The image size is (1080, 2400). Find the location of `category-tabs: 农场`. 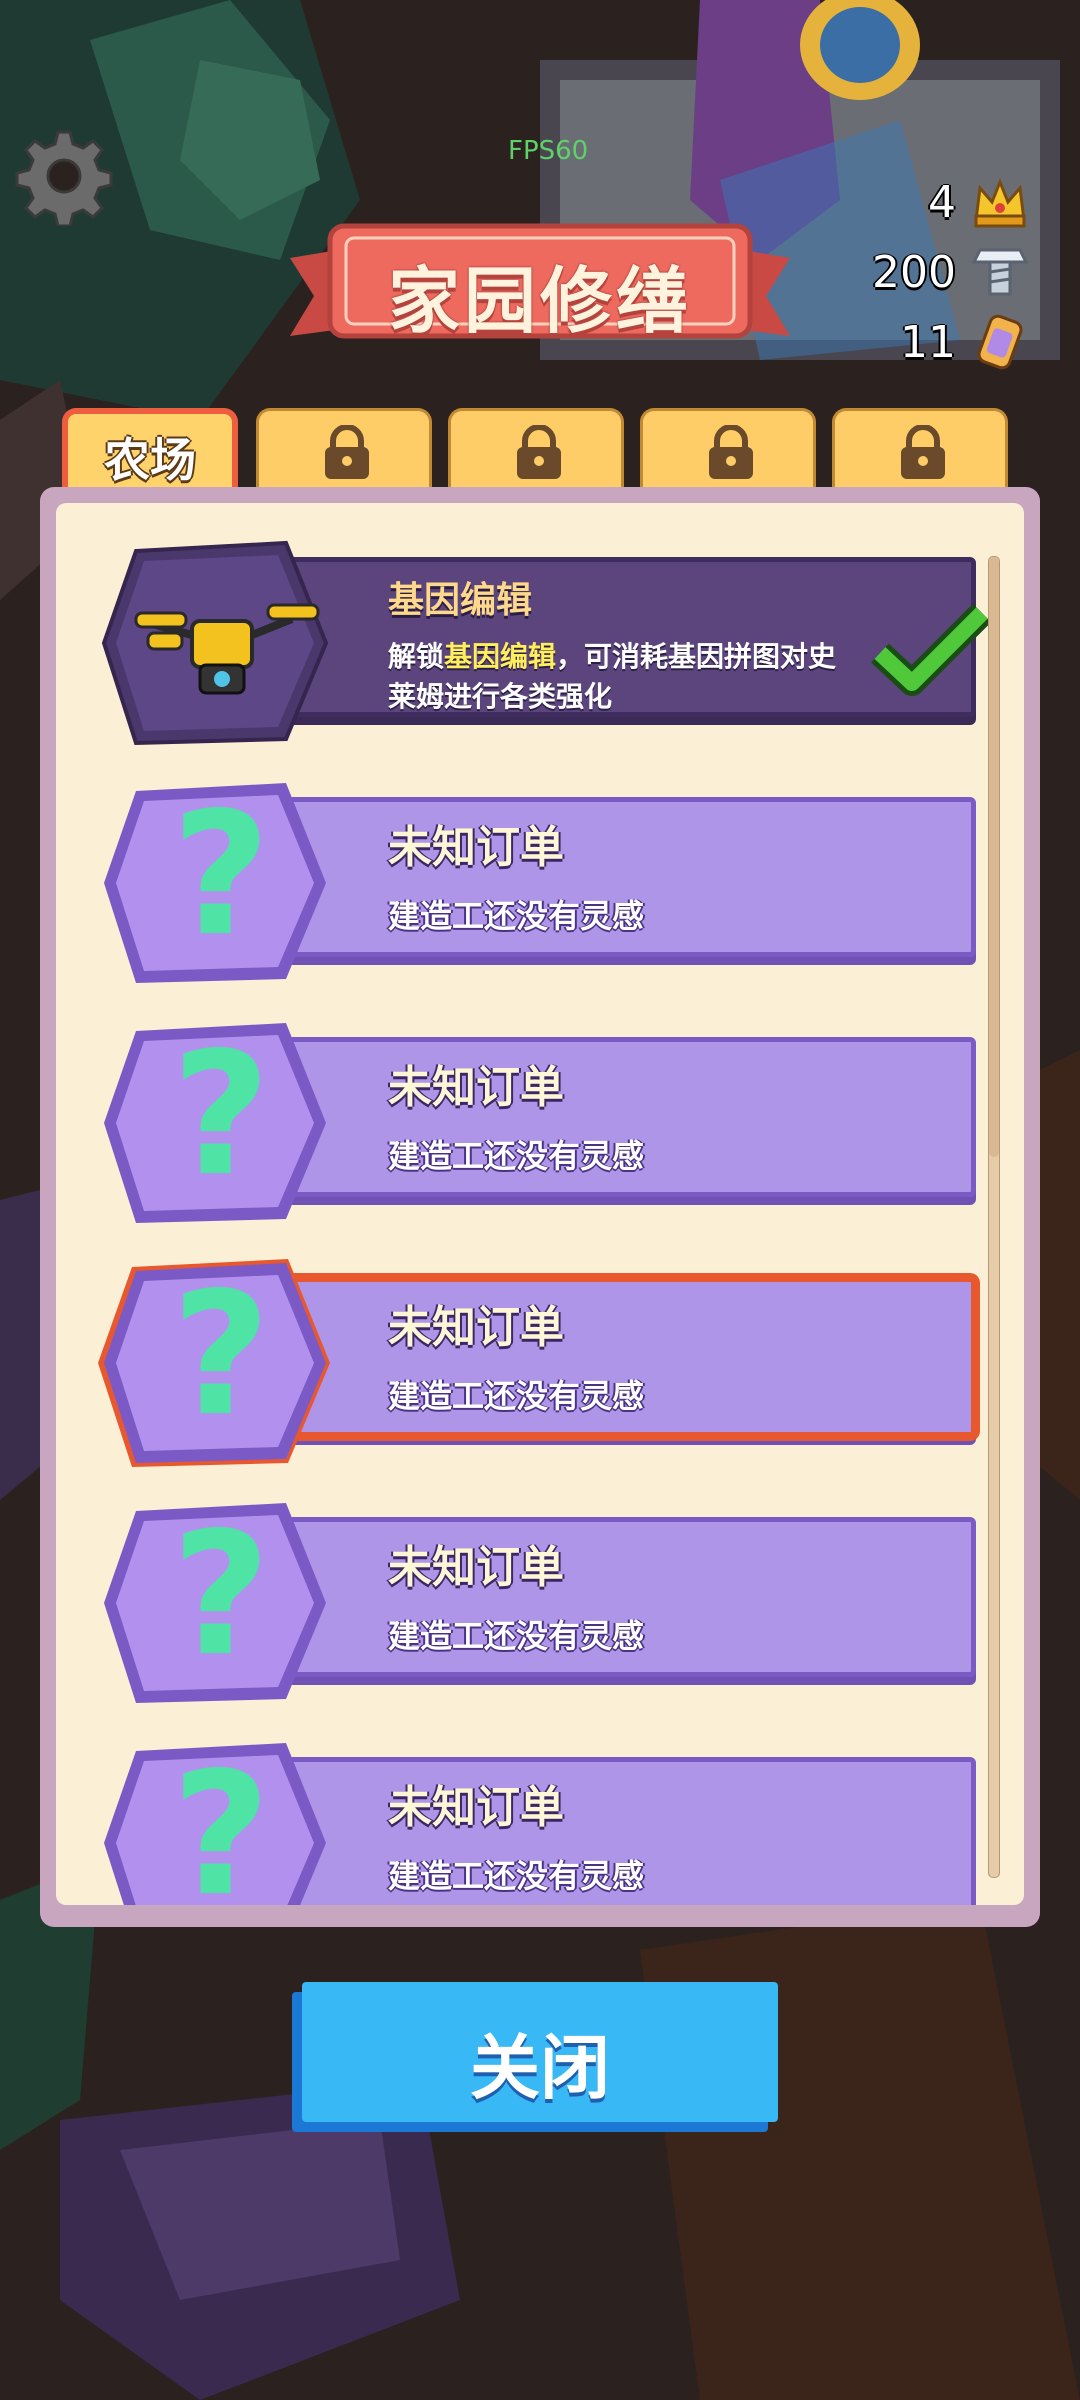

category-tabs: 农场 is located at coordinates (539, 449).